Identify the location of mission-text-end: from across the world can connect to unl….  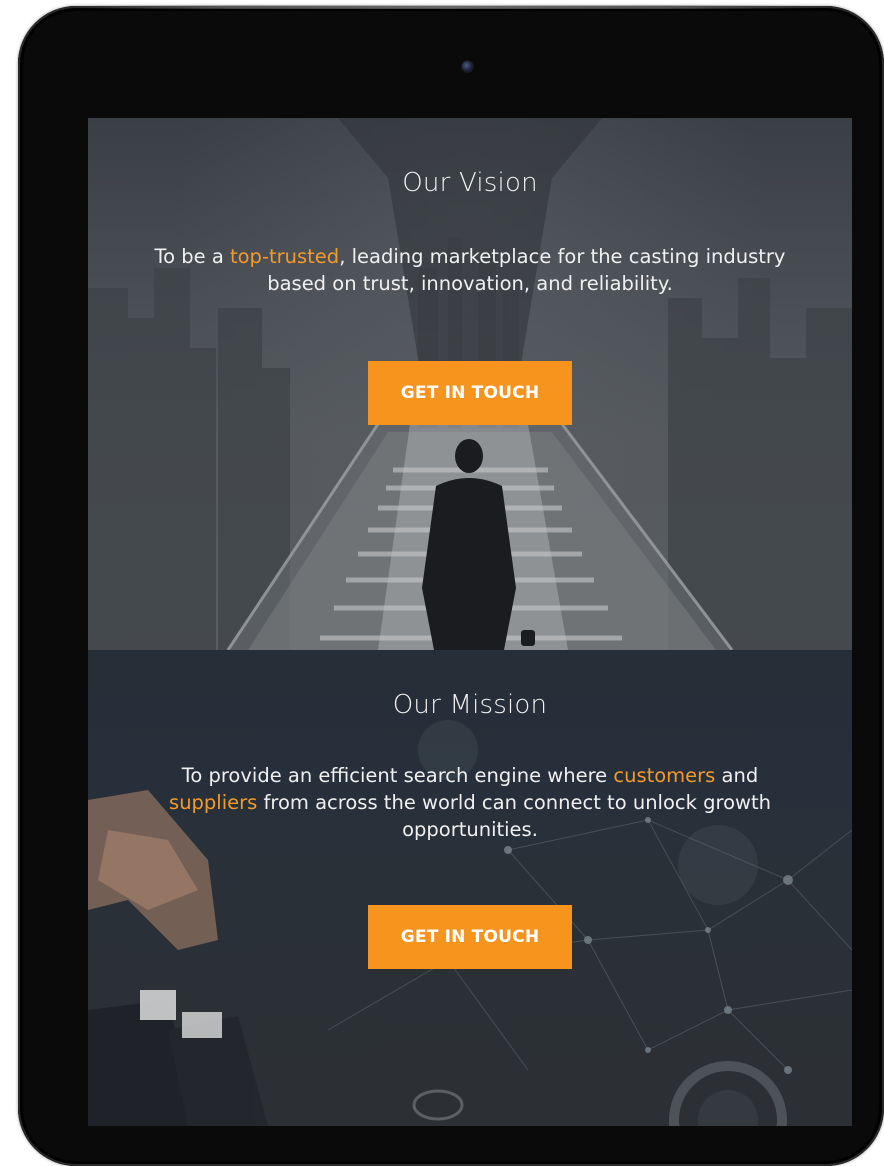
(514, 816).